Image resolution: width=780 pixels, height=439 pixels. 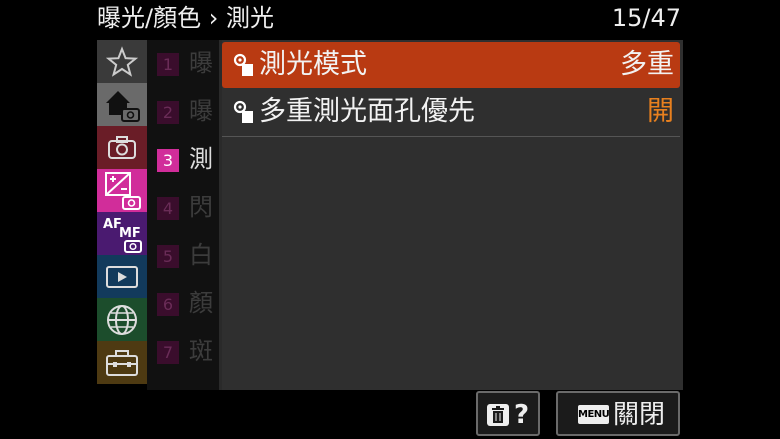 I want to click on subpage-number: 7, so click(x=168, y=352).